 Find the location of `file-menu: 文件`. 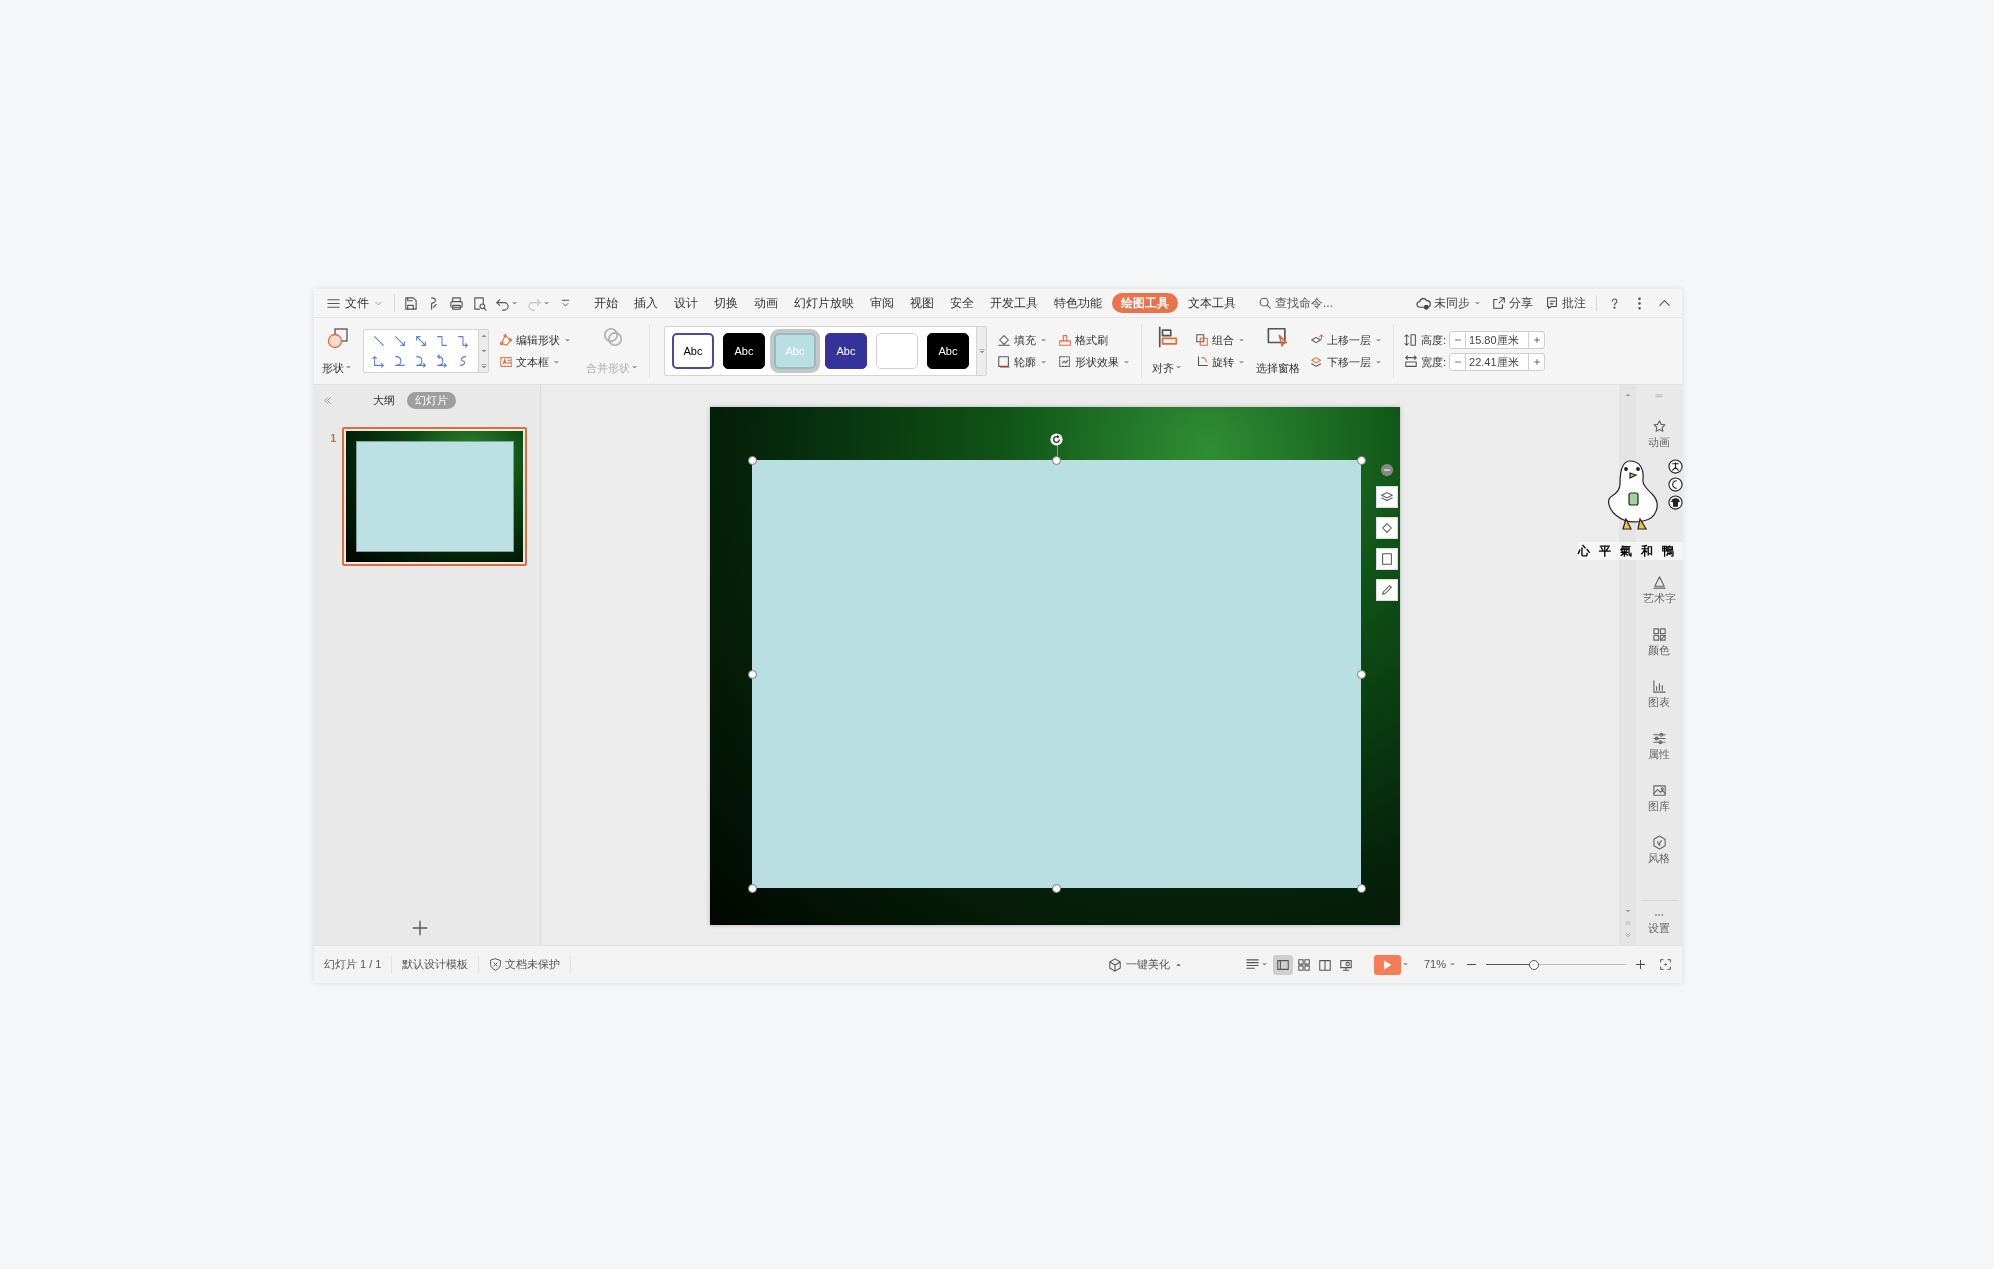

file-menu: 文件 is located at coordinates (355, 303).